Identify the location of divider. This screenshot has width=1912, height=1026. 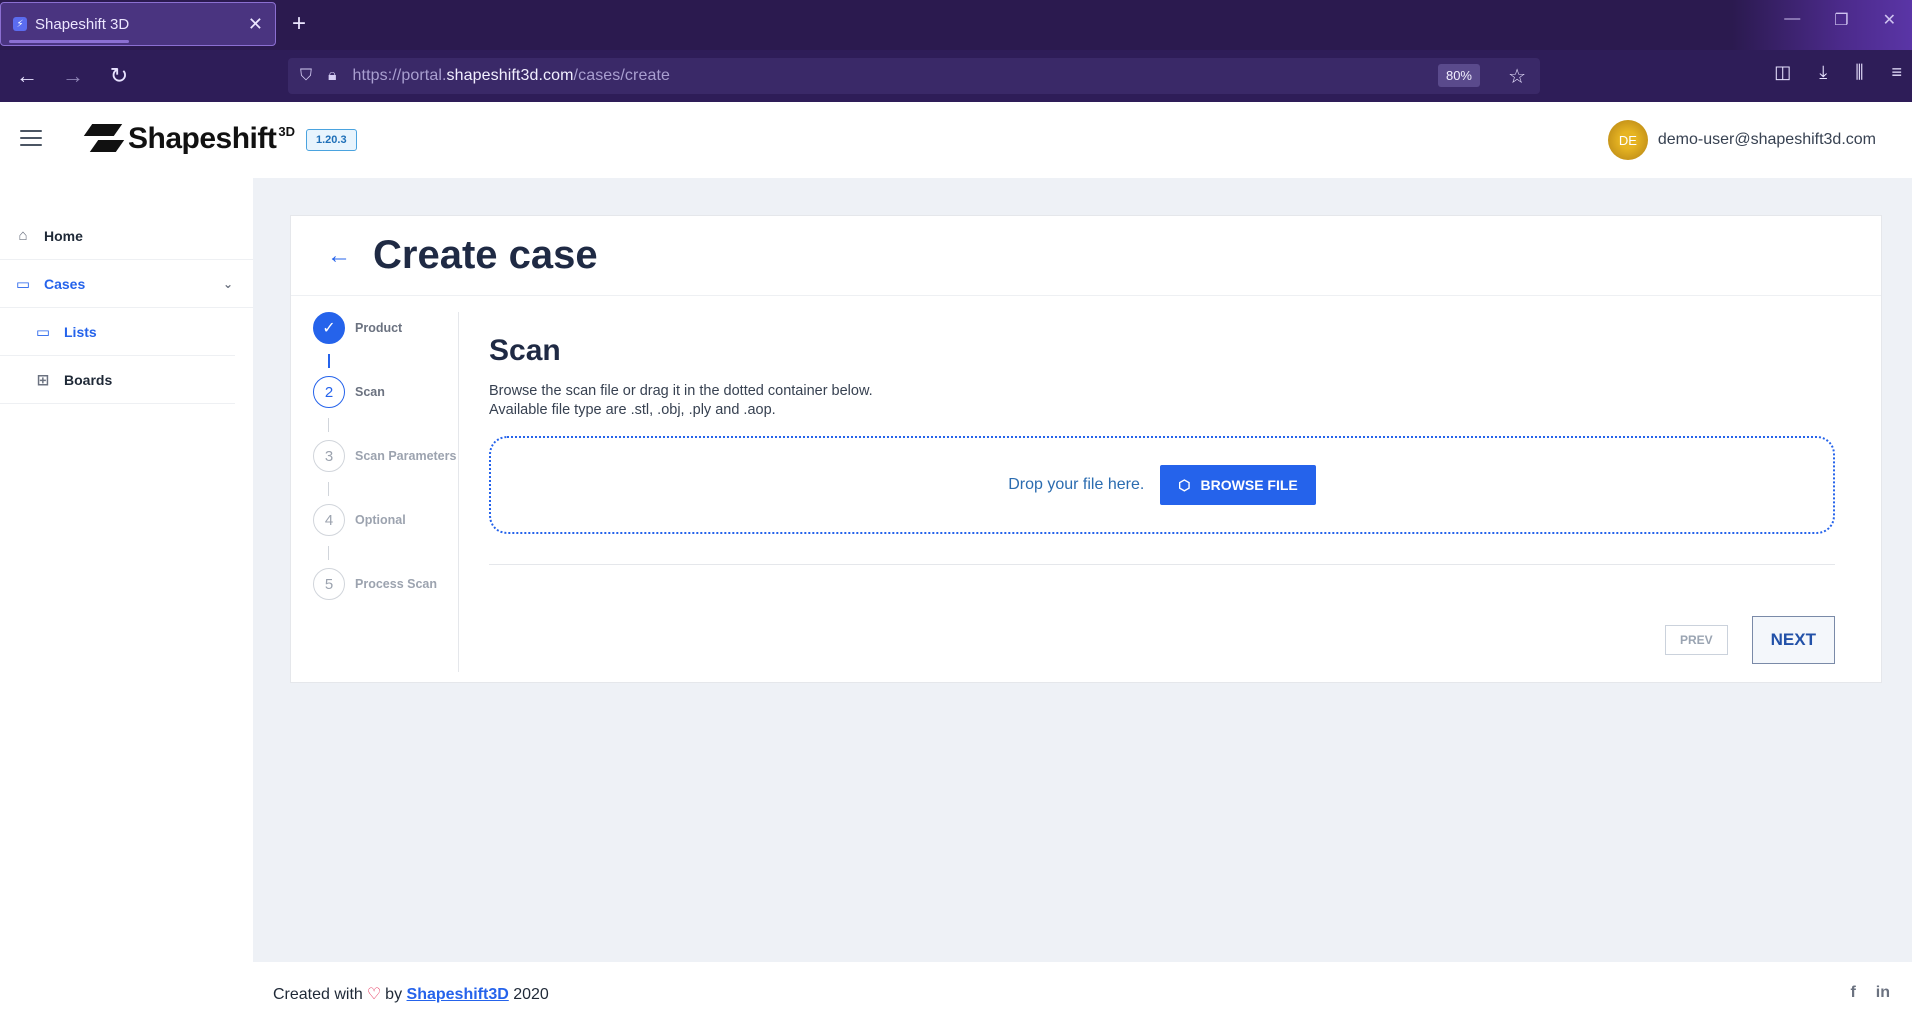
(1162, 564).